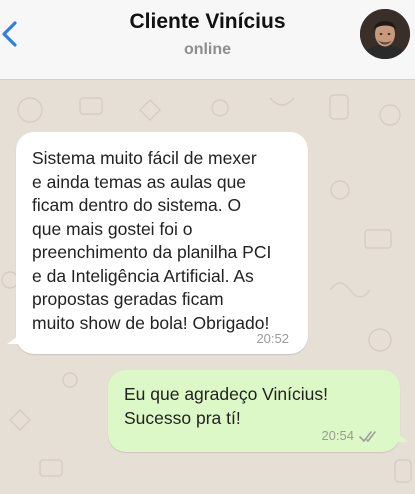  I want to click on double-check-icon, so click(367, 436).